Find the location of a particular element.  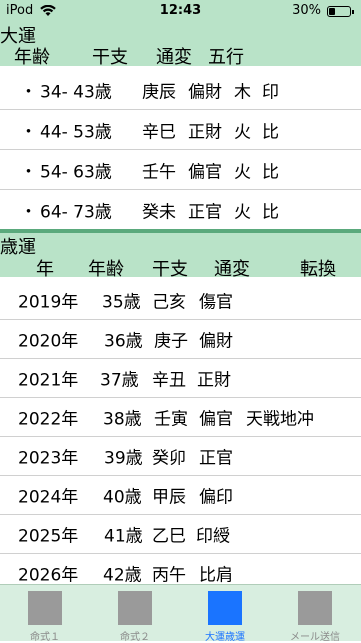

saiun-kanshi: 癸卯 is located at coordinates (169, 458).